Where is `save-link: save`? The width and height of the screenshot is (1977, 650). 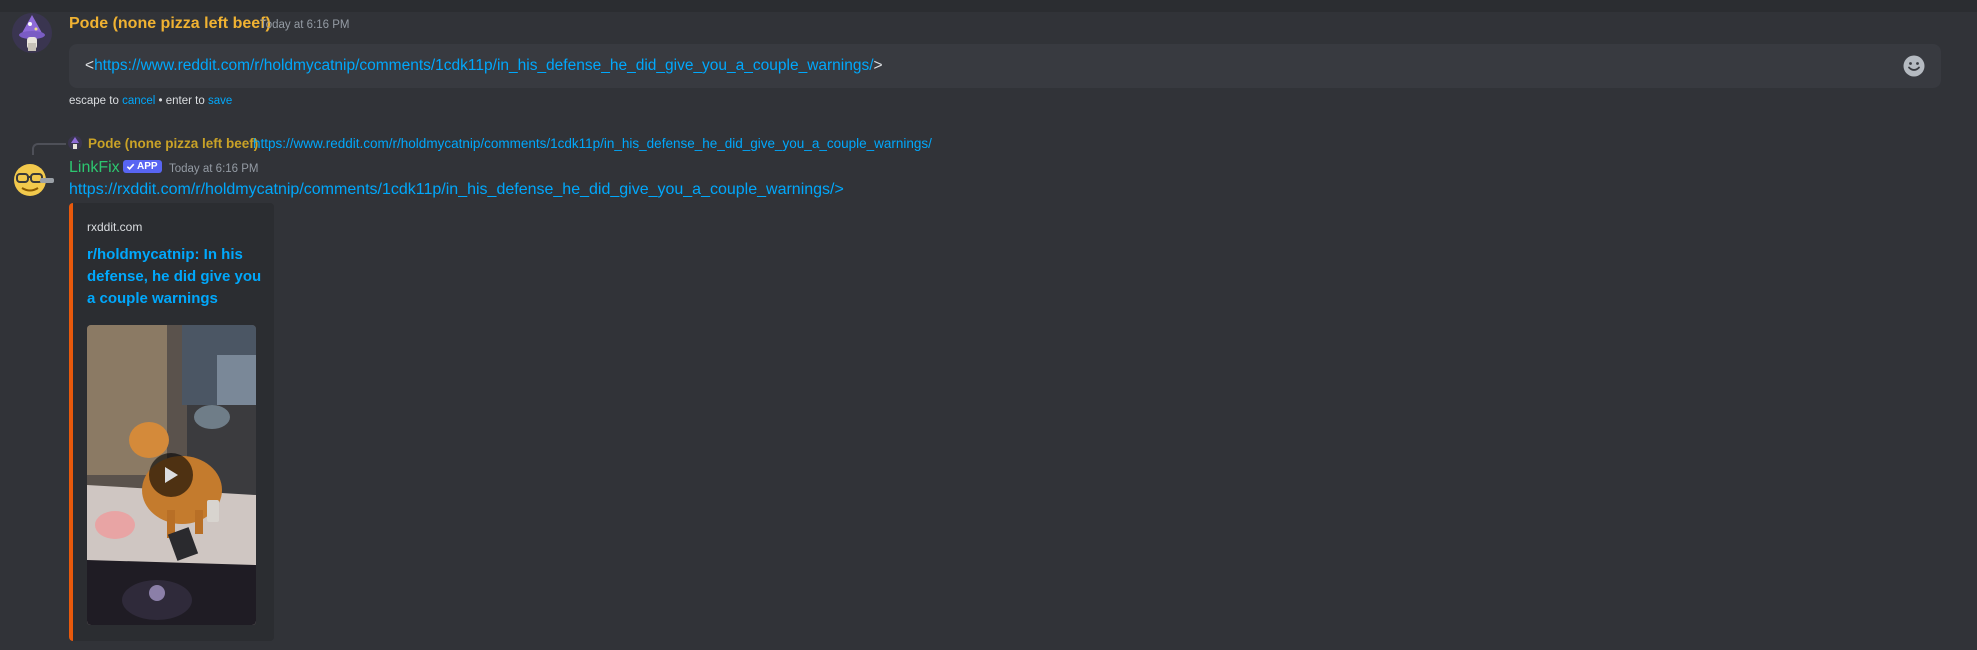 save-link: save is located at coordinates (220, 101).